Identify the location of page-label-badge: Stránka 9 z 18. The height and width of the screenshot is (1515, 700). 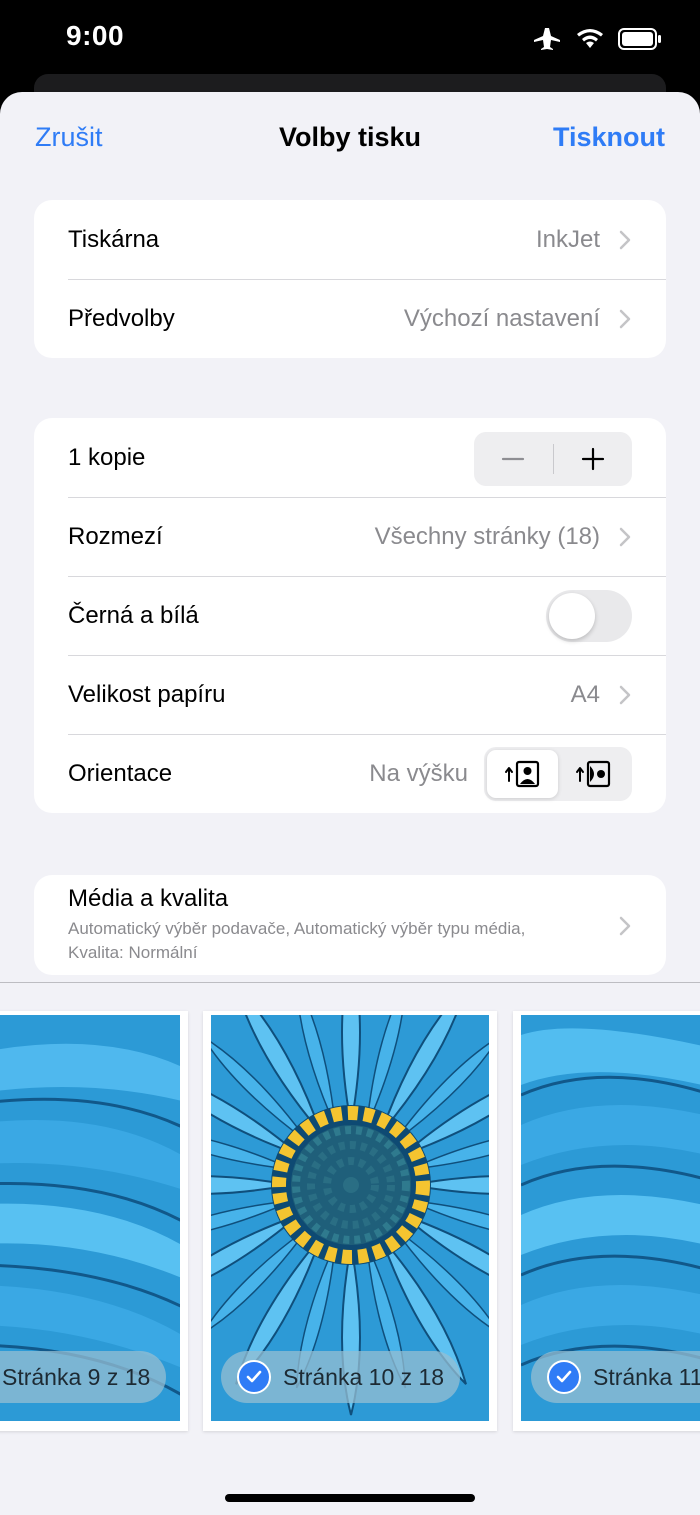
(83, 1377).